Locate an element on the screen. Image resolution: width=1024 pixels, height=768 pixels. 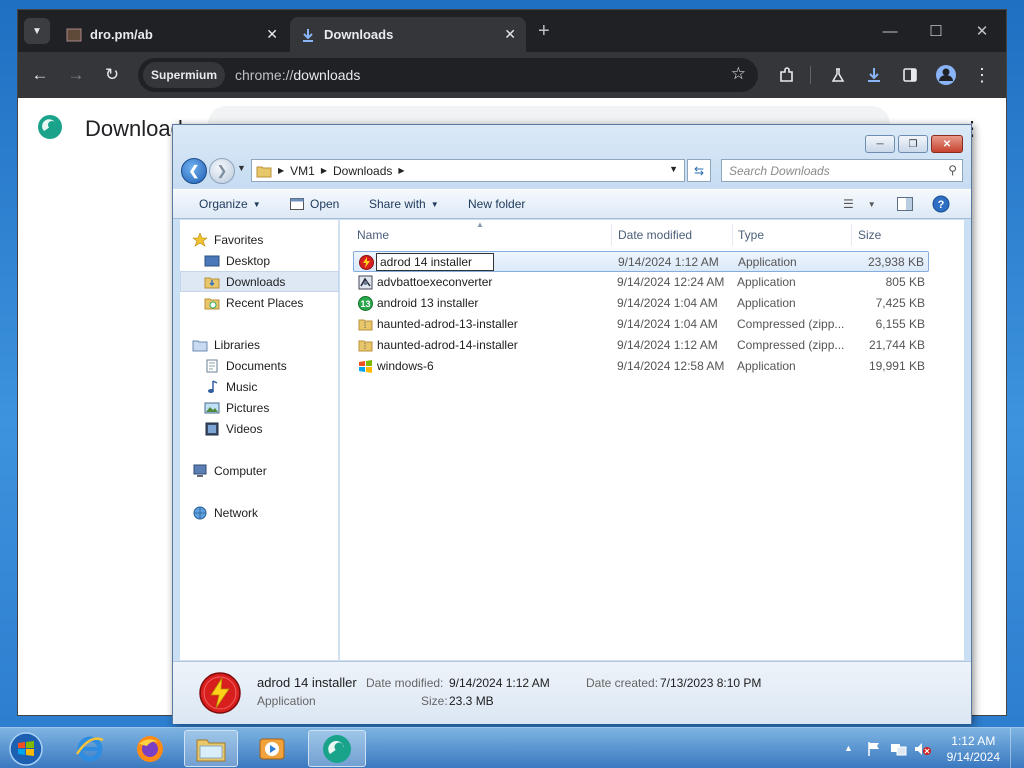
nav-recent-places: Recent Places is located at coordinates (259, 302).